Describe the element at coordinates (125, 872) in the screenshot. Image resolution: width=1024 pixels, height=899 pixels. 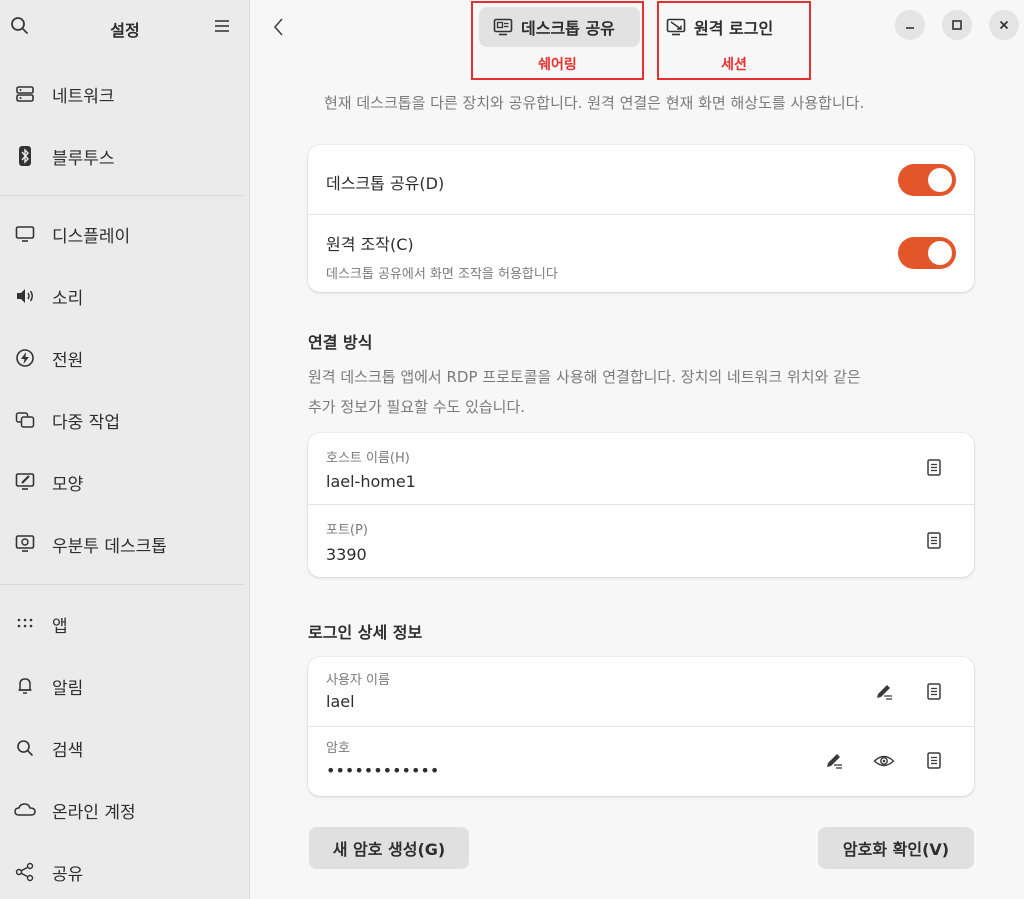
I see `sidebar-item-sharing: 공유` at that location.